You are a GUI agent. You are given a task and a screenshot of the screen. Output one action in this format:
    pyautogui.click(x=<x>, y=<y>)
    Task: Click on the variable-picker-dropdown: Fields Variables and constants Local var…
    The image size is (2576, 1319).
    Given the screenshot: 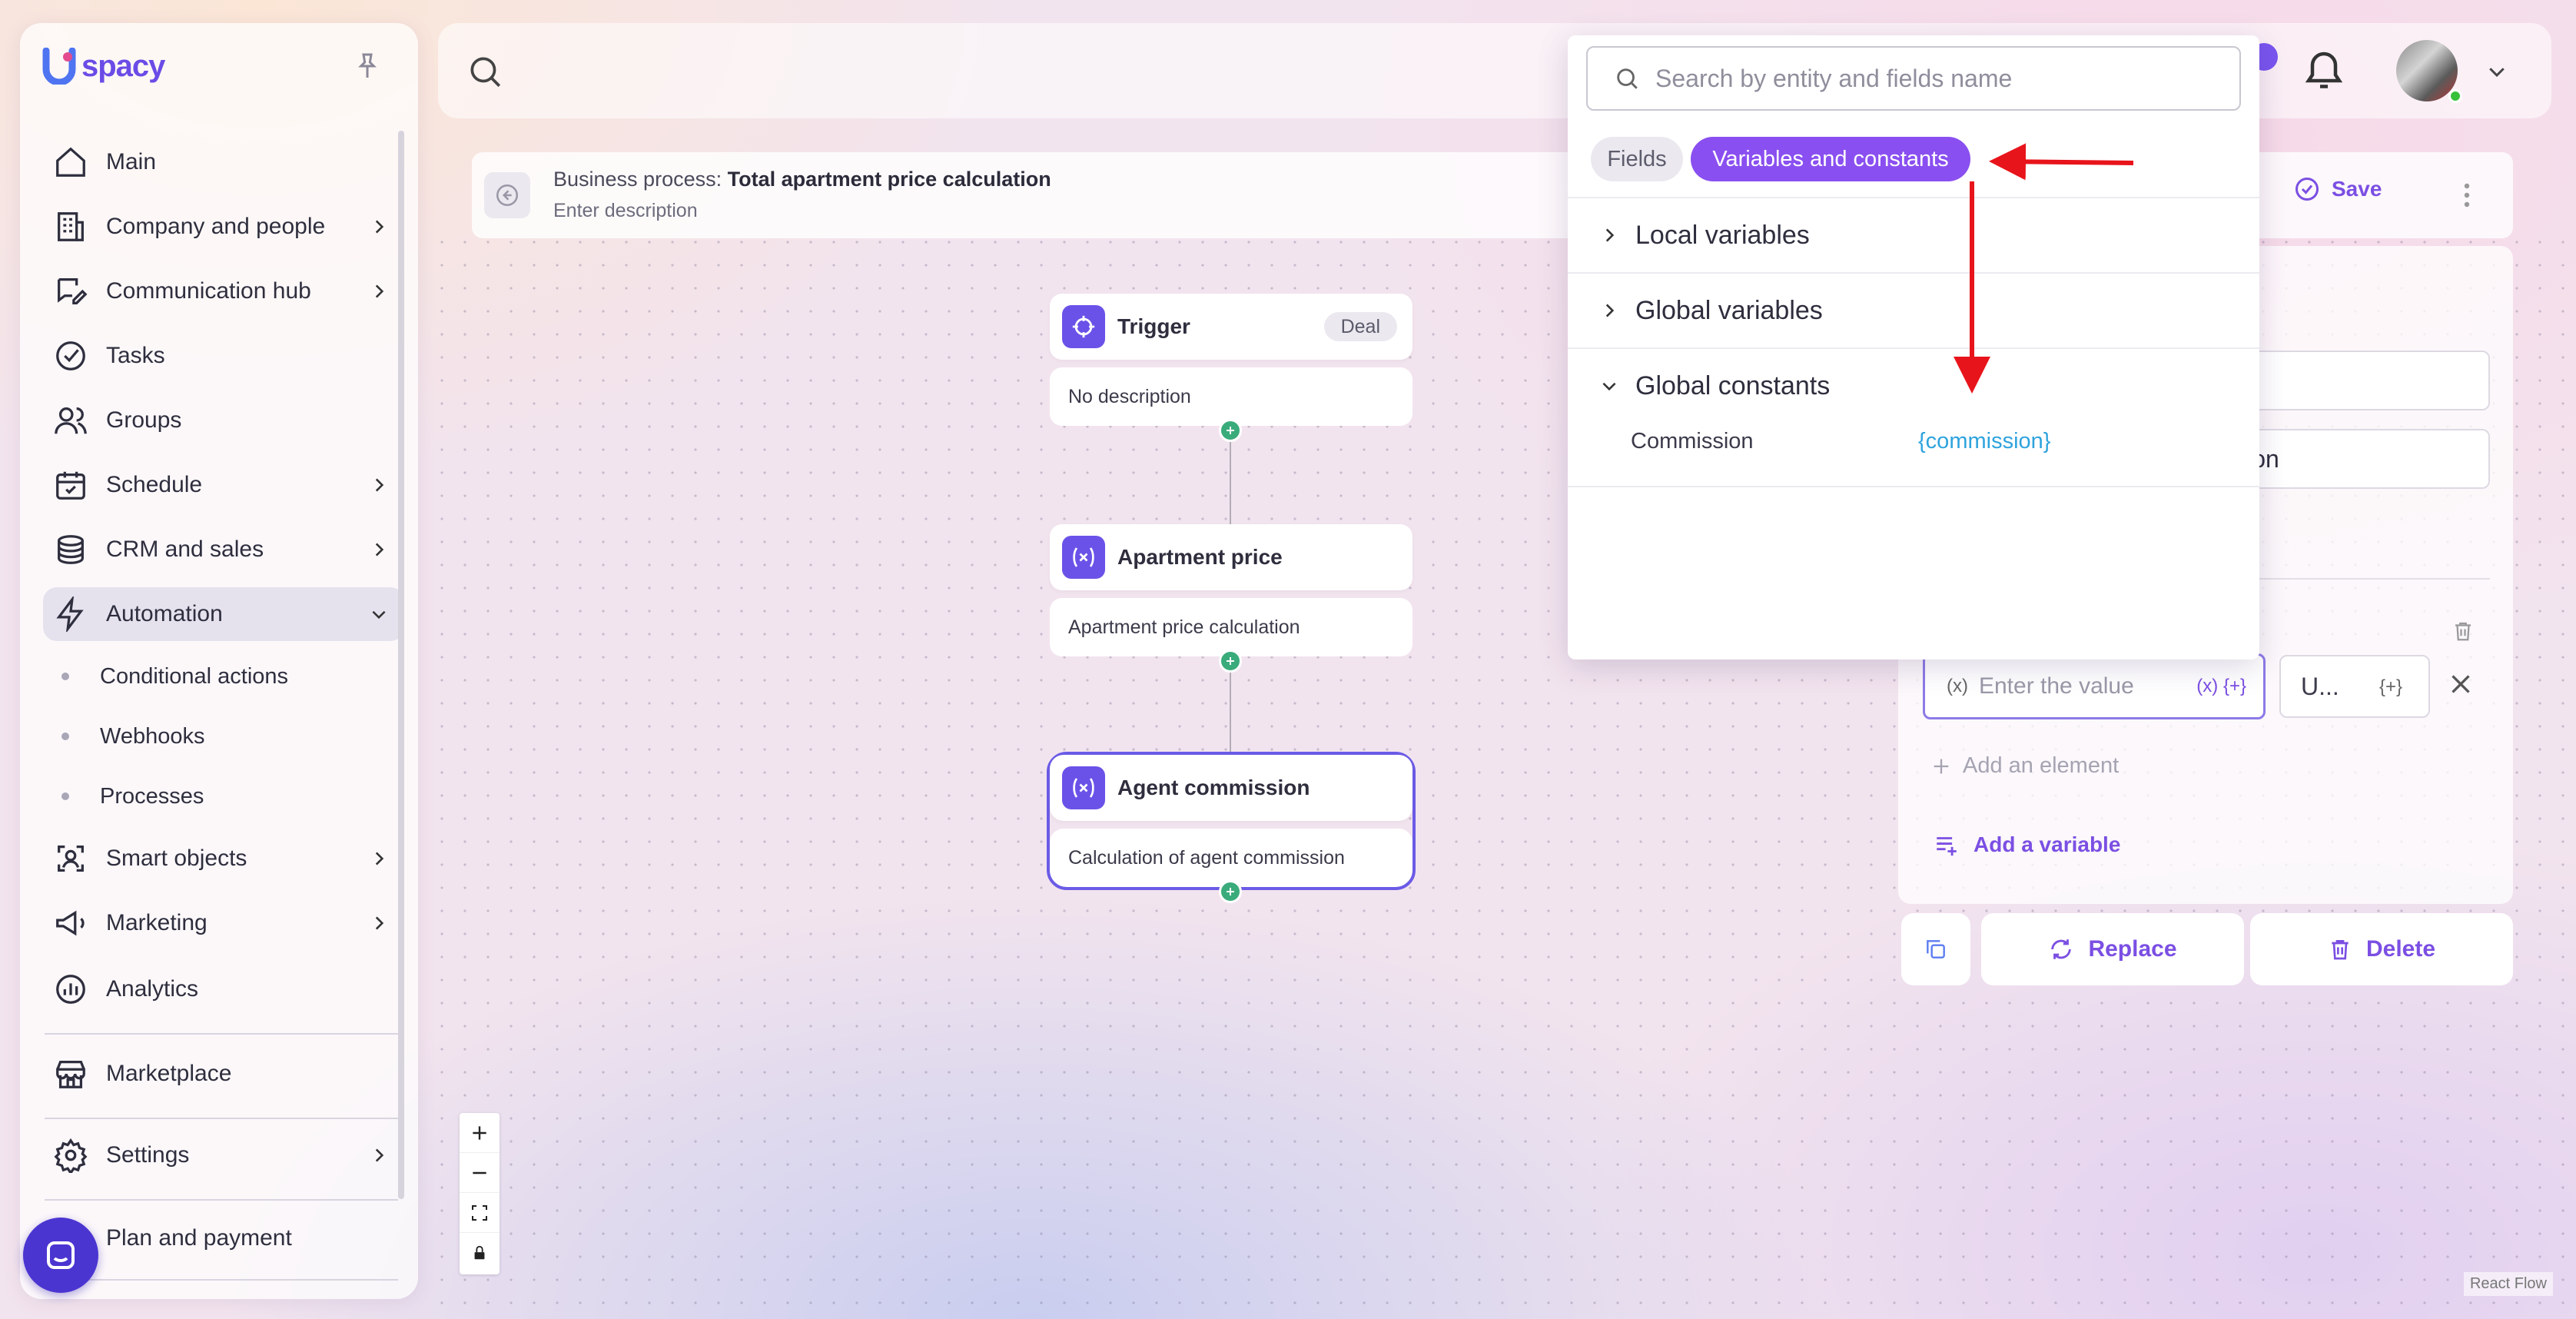 What is the action you would take?
    pyautogui.click(x=1914, y=348)
    